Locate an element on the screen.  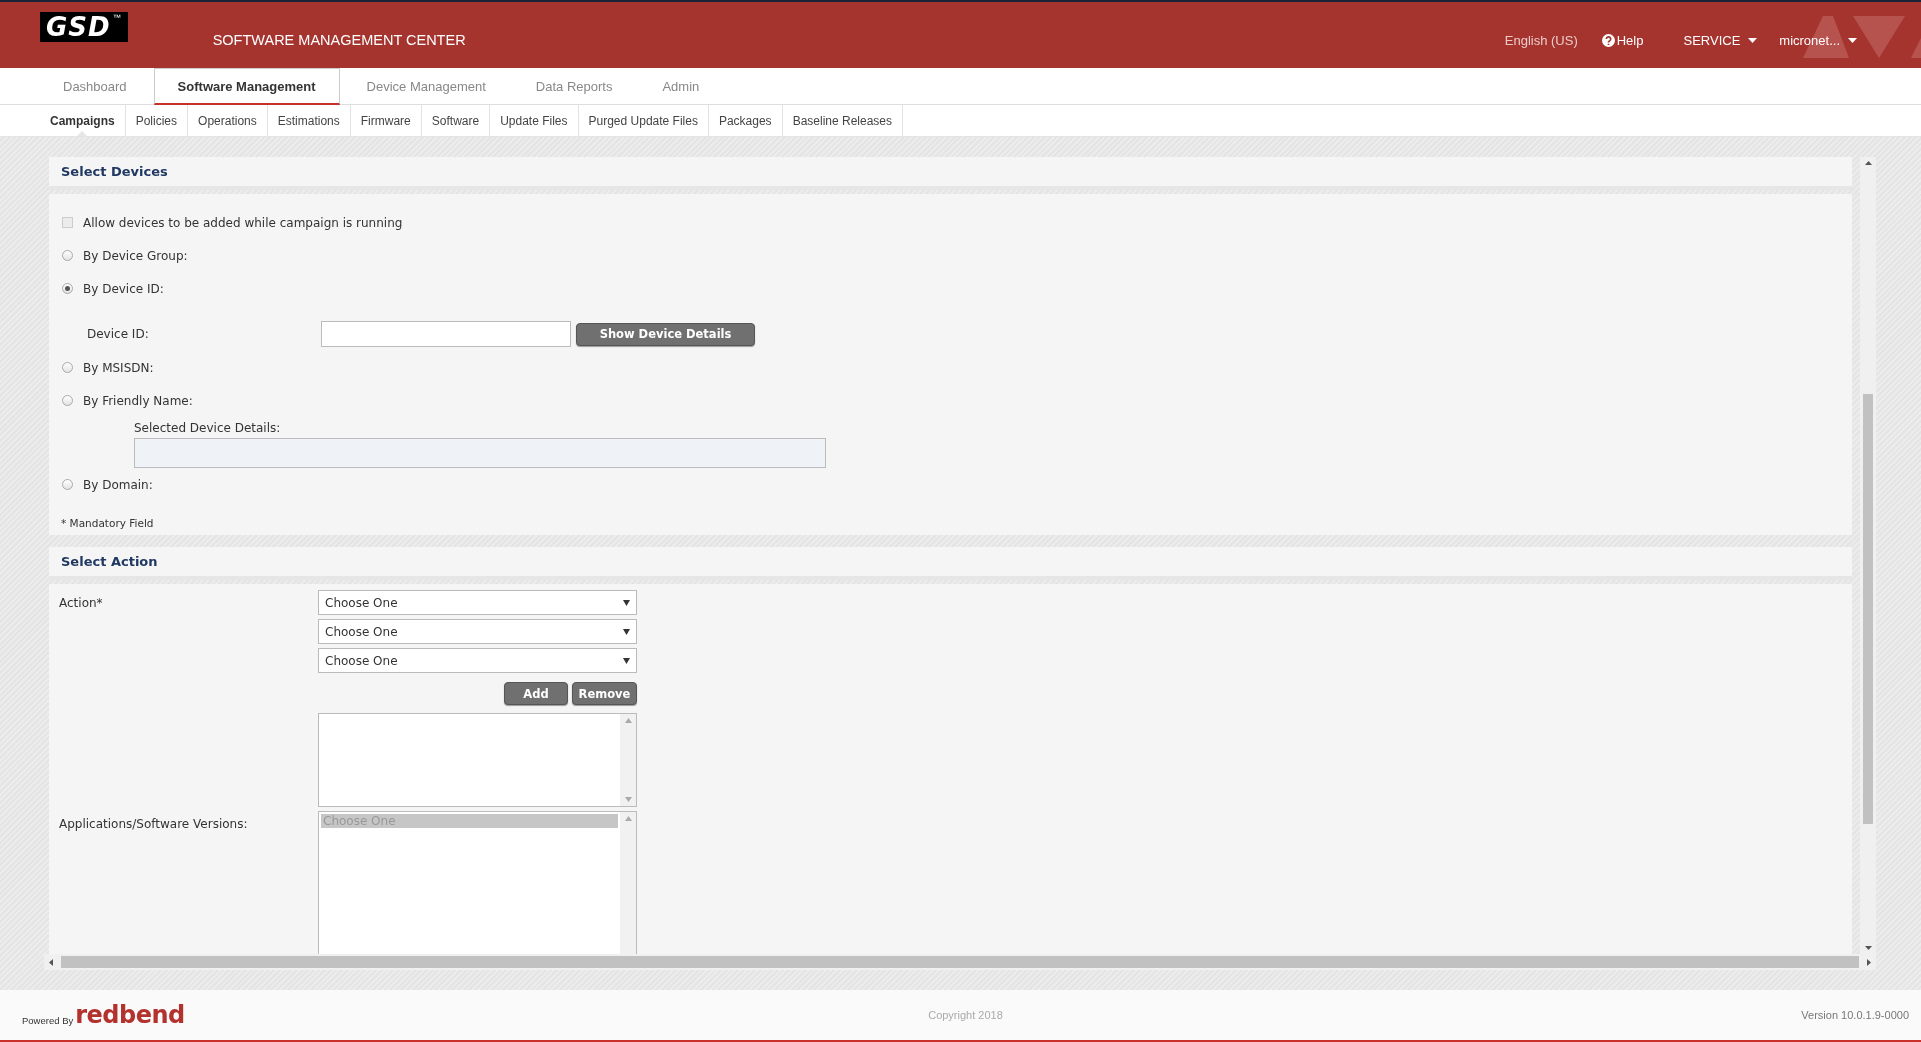
field-label: Selected Device Details: is located at coordinates (208, 428).